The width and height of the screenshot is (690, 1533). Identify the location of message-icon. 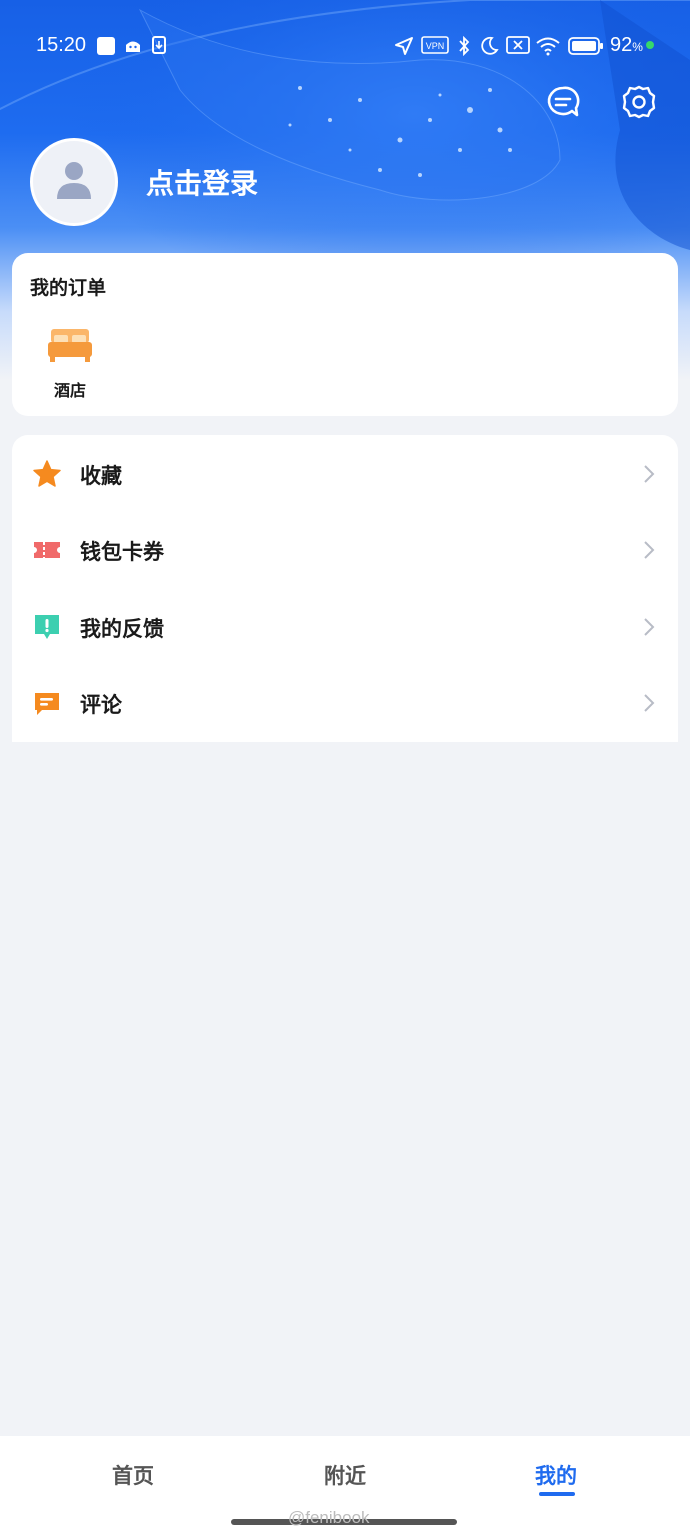
(563, 101).